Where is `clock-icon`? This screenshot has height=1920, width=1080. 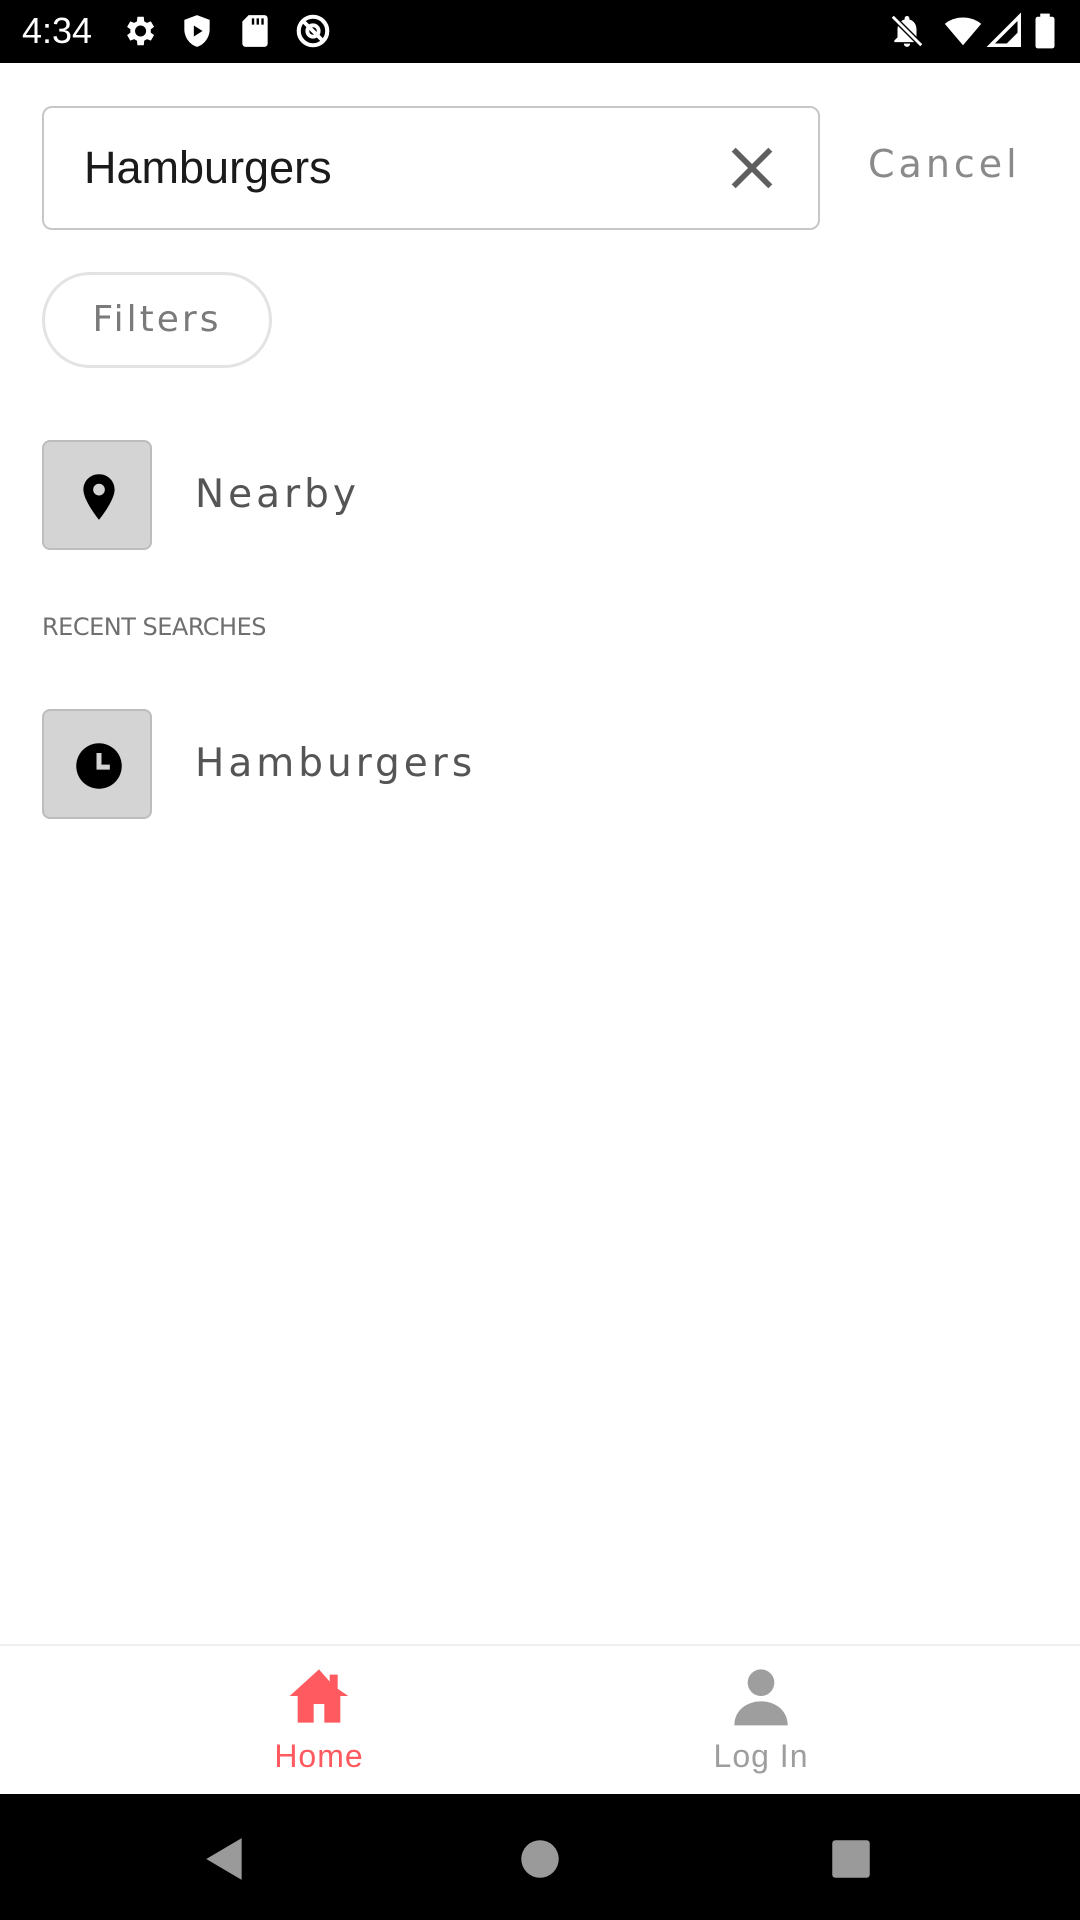
clock-icon is located at coordinates (99, 766).